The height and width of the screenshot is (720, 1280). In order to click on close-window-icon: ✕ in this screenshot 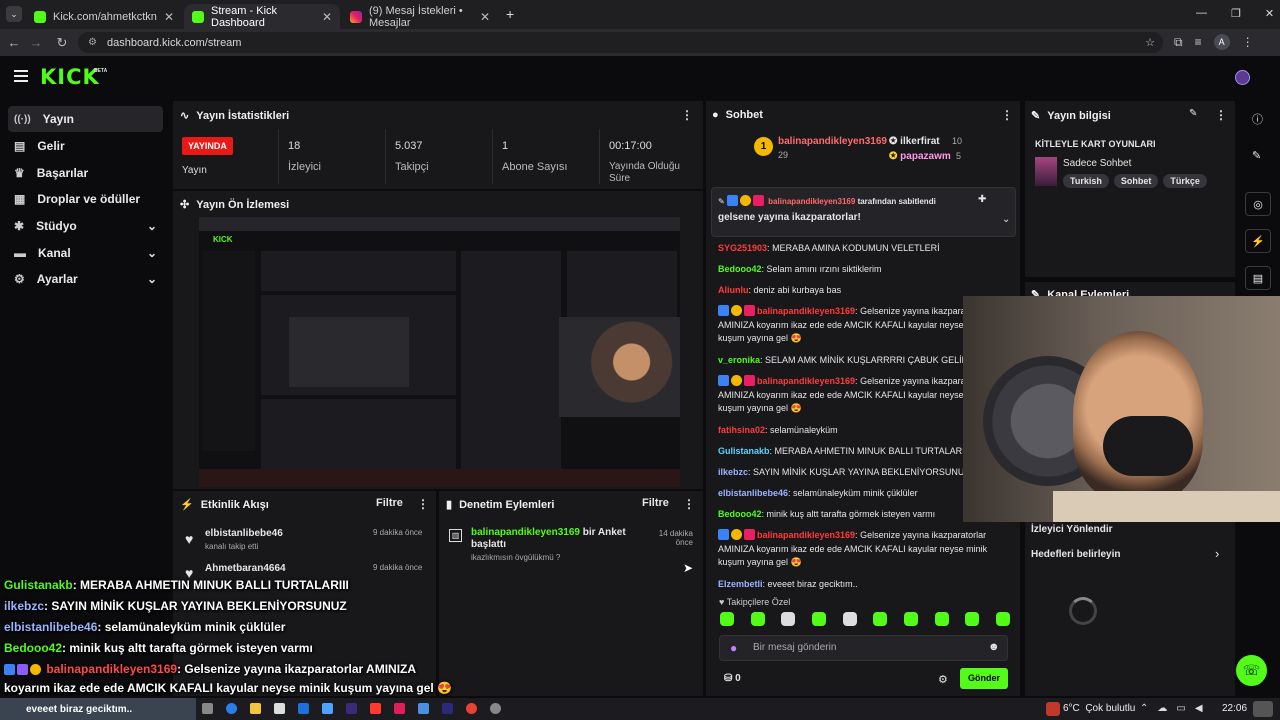, I will do `click(1269, 13)`.